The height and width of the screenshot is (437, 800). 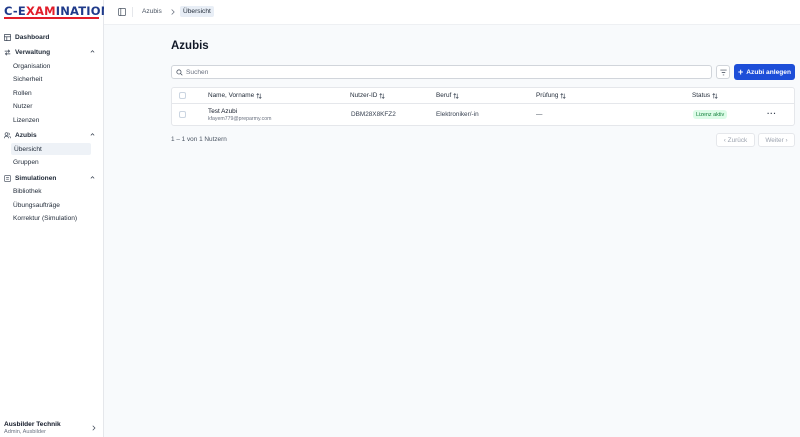 I want to click on users-icon, so click(x=7, y=135).